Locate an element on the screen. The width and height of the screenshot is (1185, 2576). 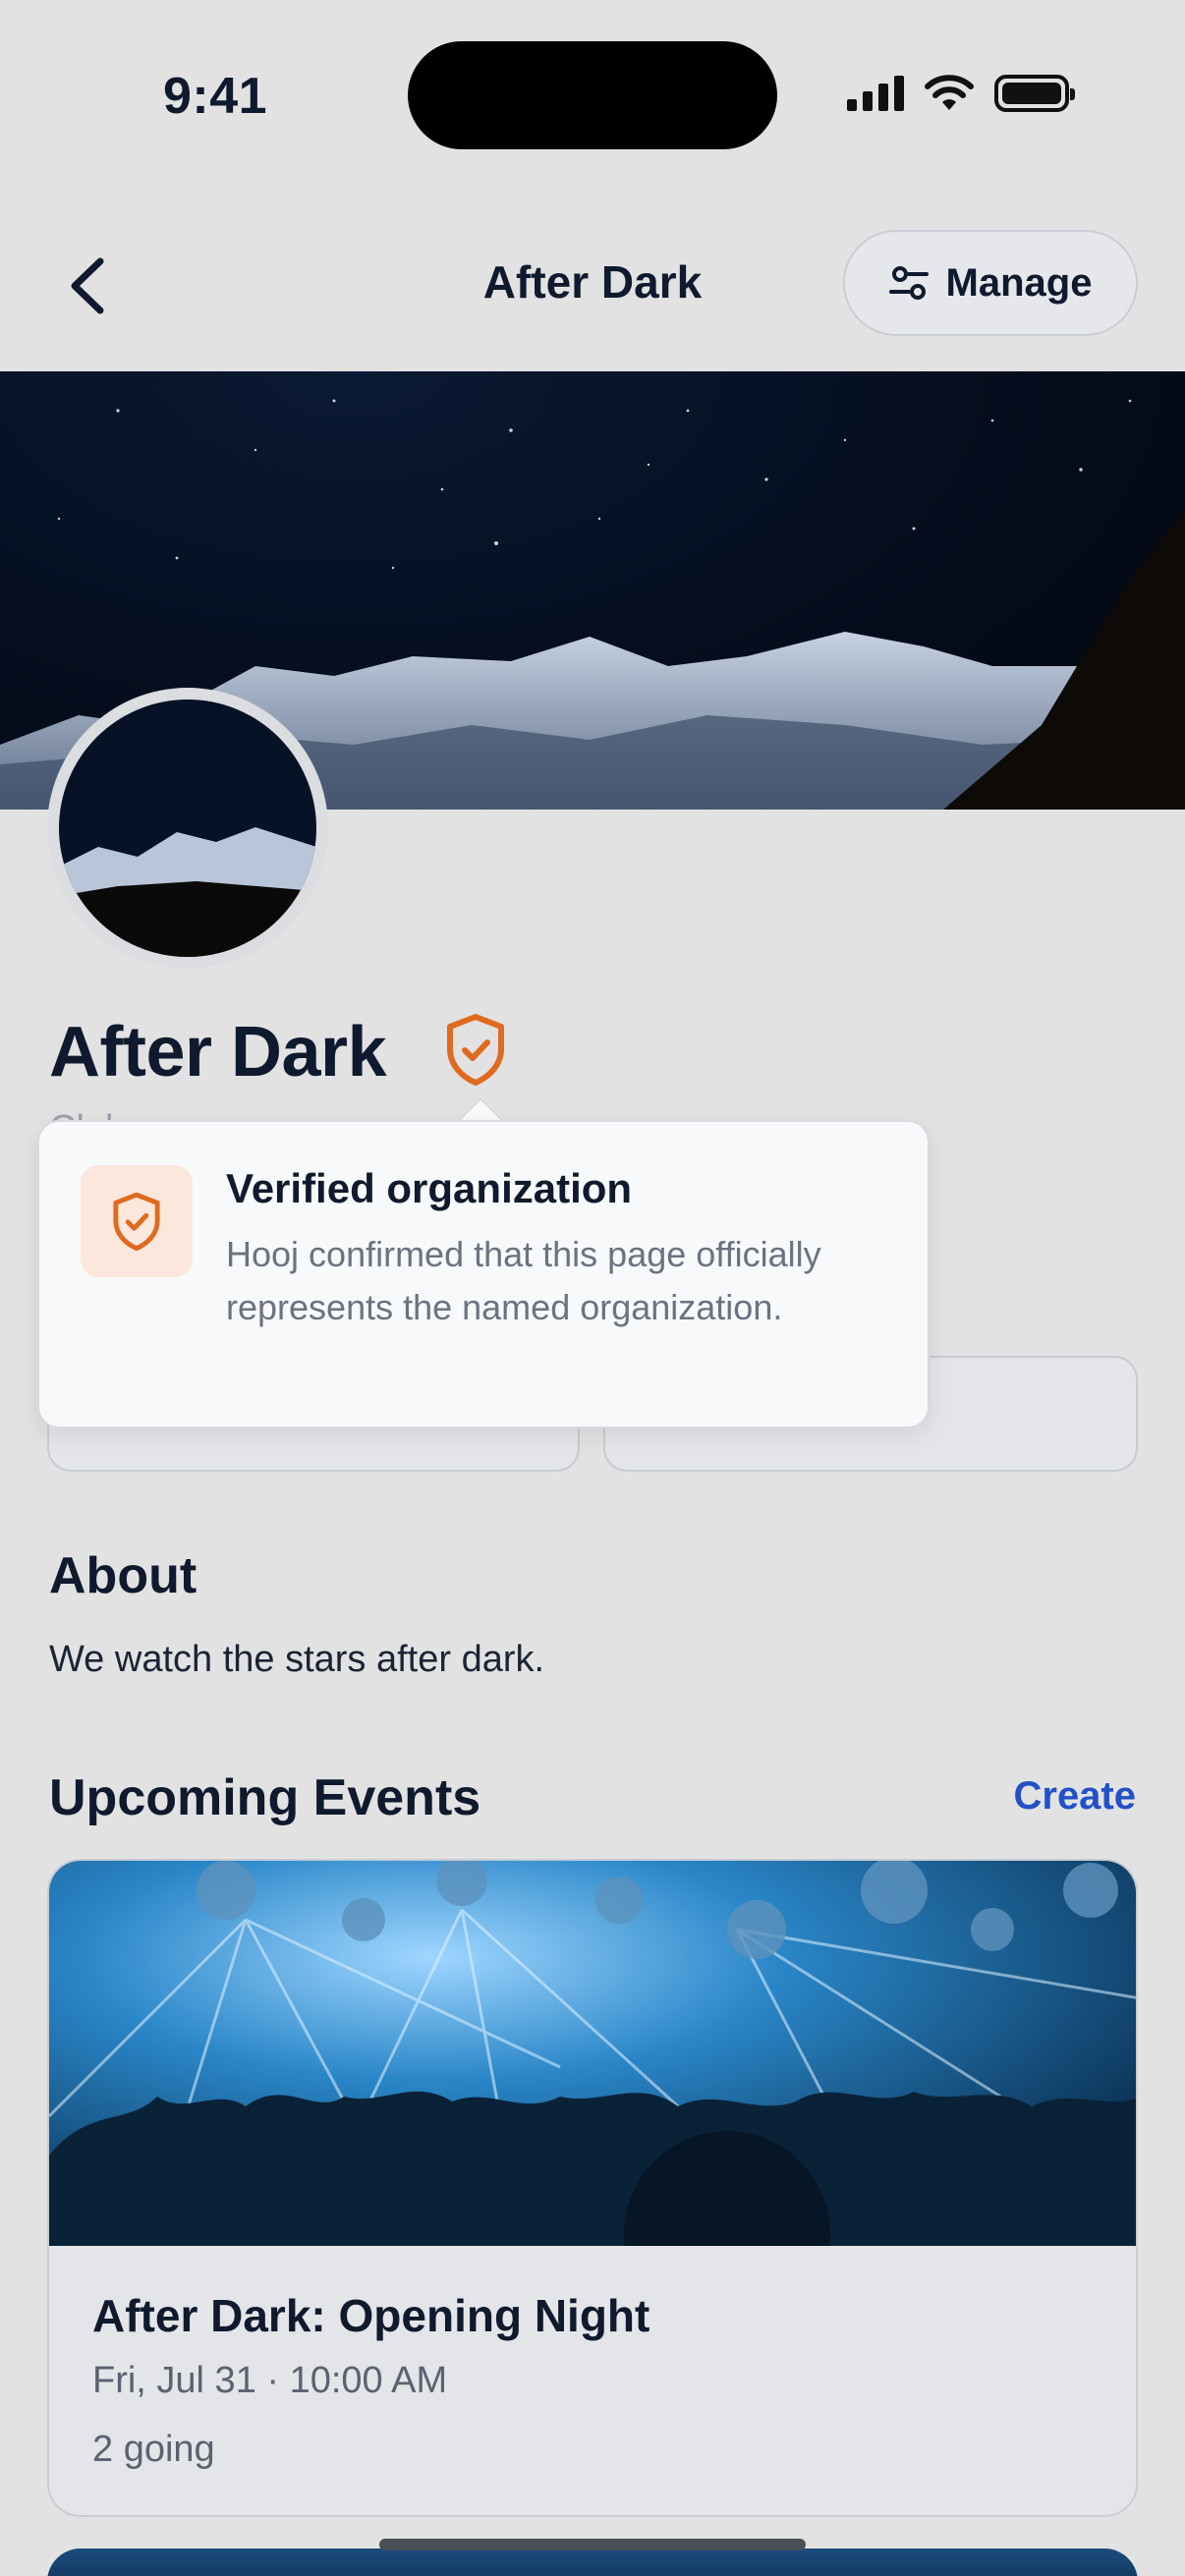
event-date: Fri, Jul 31 · 10:00 AM is located at coordinates (270, 2380).